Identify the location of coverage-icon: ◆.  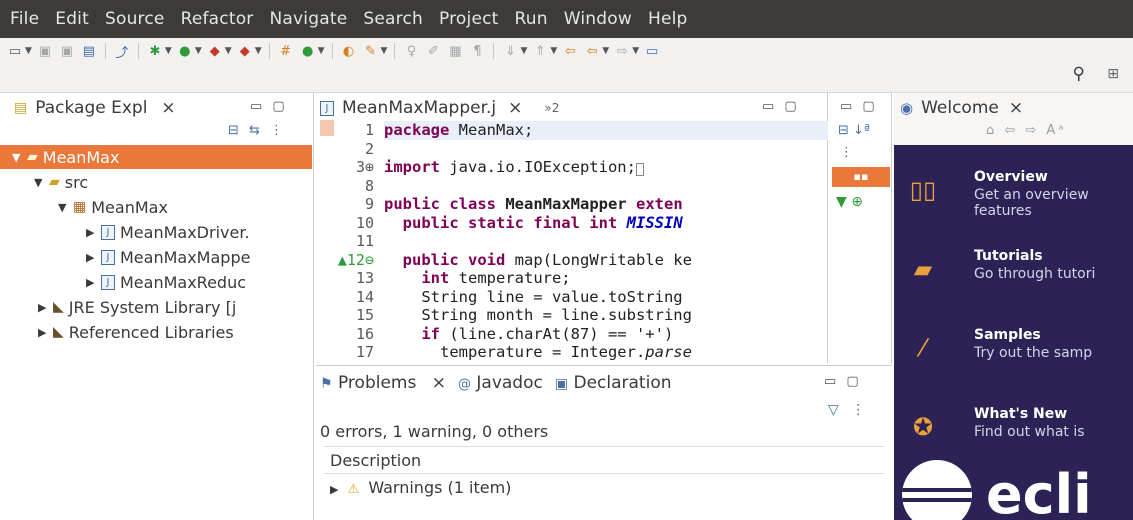
(245, 51).